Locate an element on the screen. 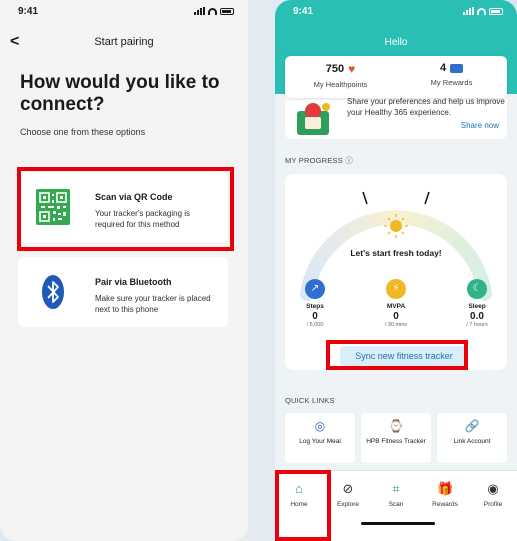  tab-scan: ⌗ Scan is located at coordinates (396, 494).